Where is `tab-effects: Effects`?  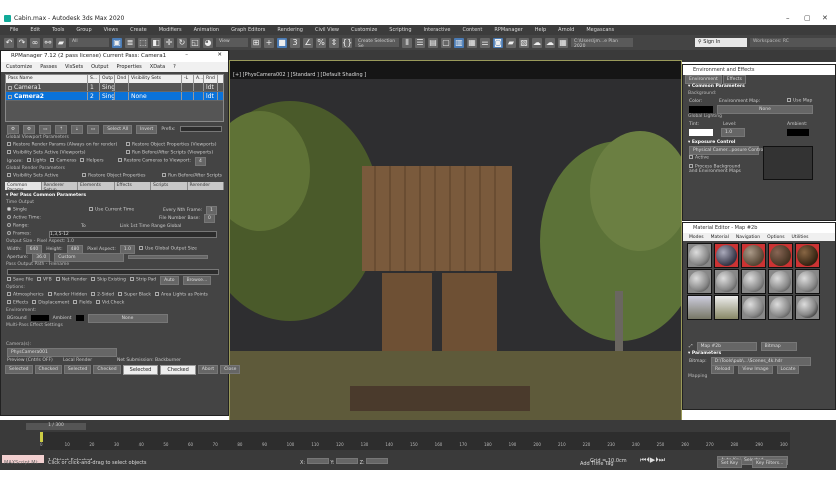
tab-effects: Effects is located at coordinates (132, 186).